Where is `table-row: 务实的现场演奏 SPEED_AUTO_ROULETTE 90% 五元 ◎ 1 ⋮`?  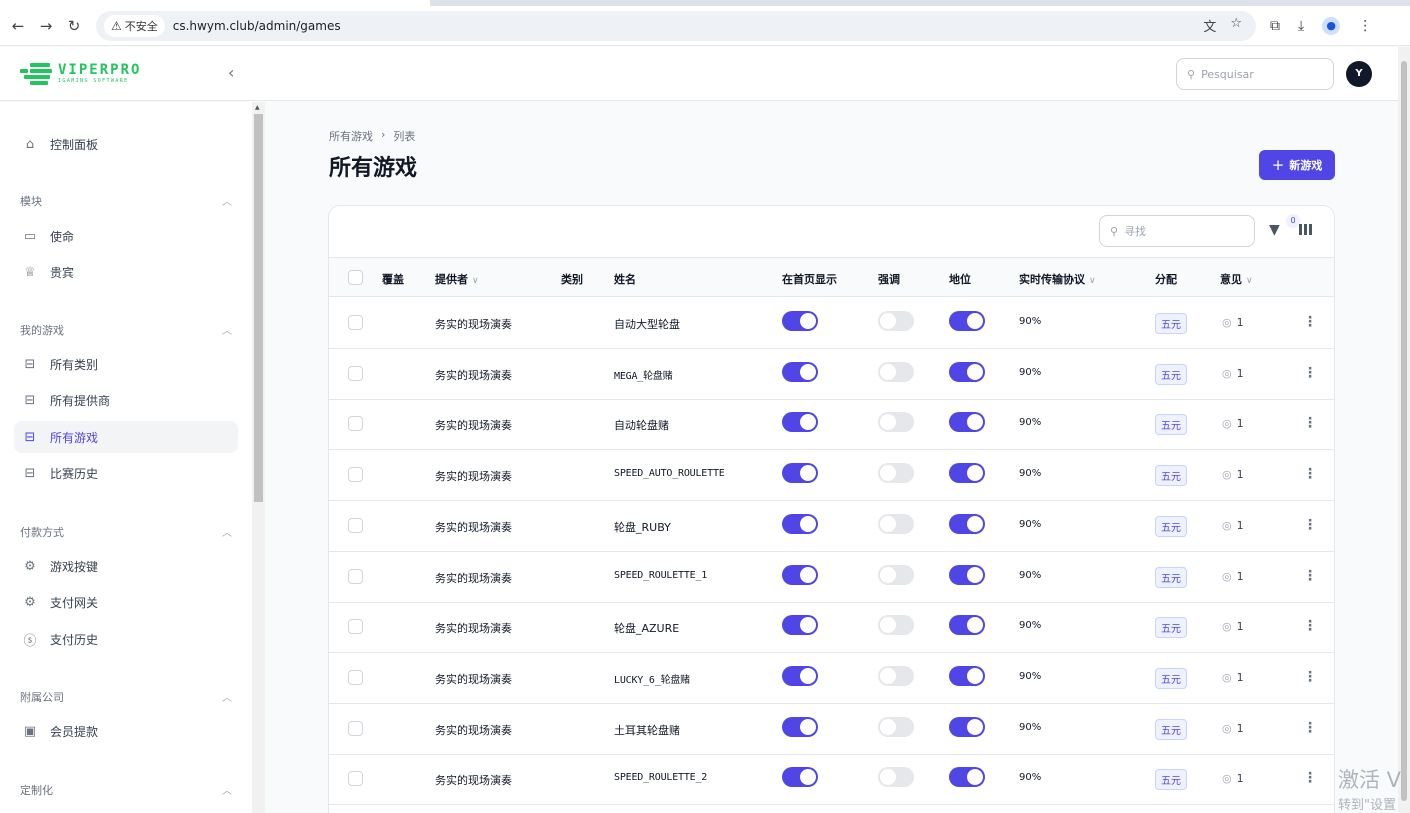
table-row: 务实的现场演奏 SPEED_AUTO_ROULETTE 90% 五元 ◎ 1 ⋮ is located at coordinates (831, 476).